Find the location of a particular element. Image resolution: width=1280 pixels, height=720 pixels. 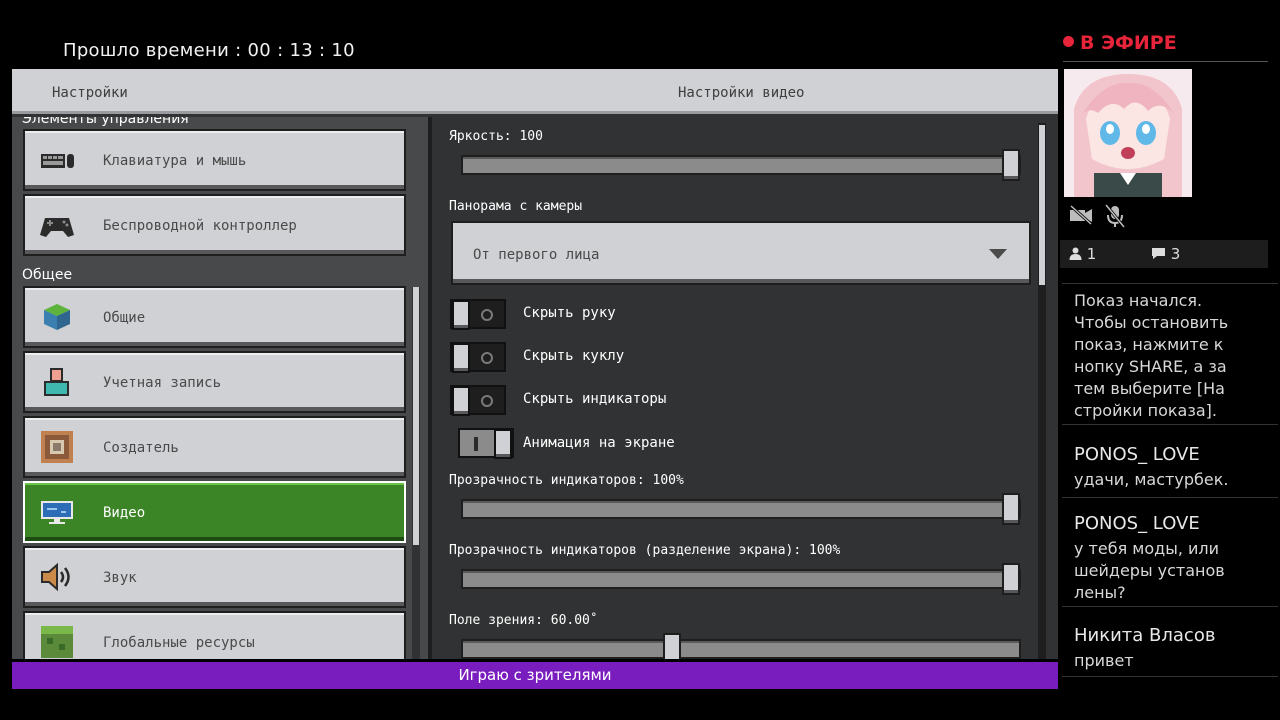

account-icon is located at coordinates (56, 382).